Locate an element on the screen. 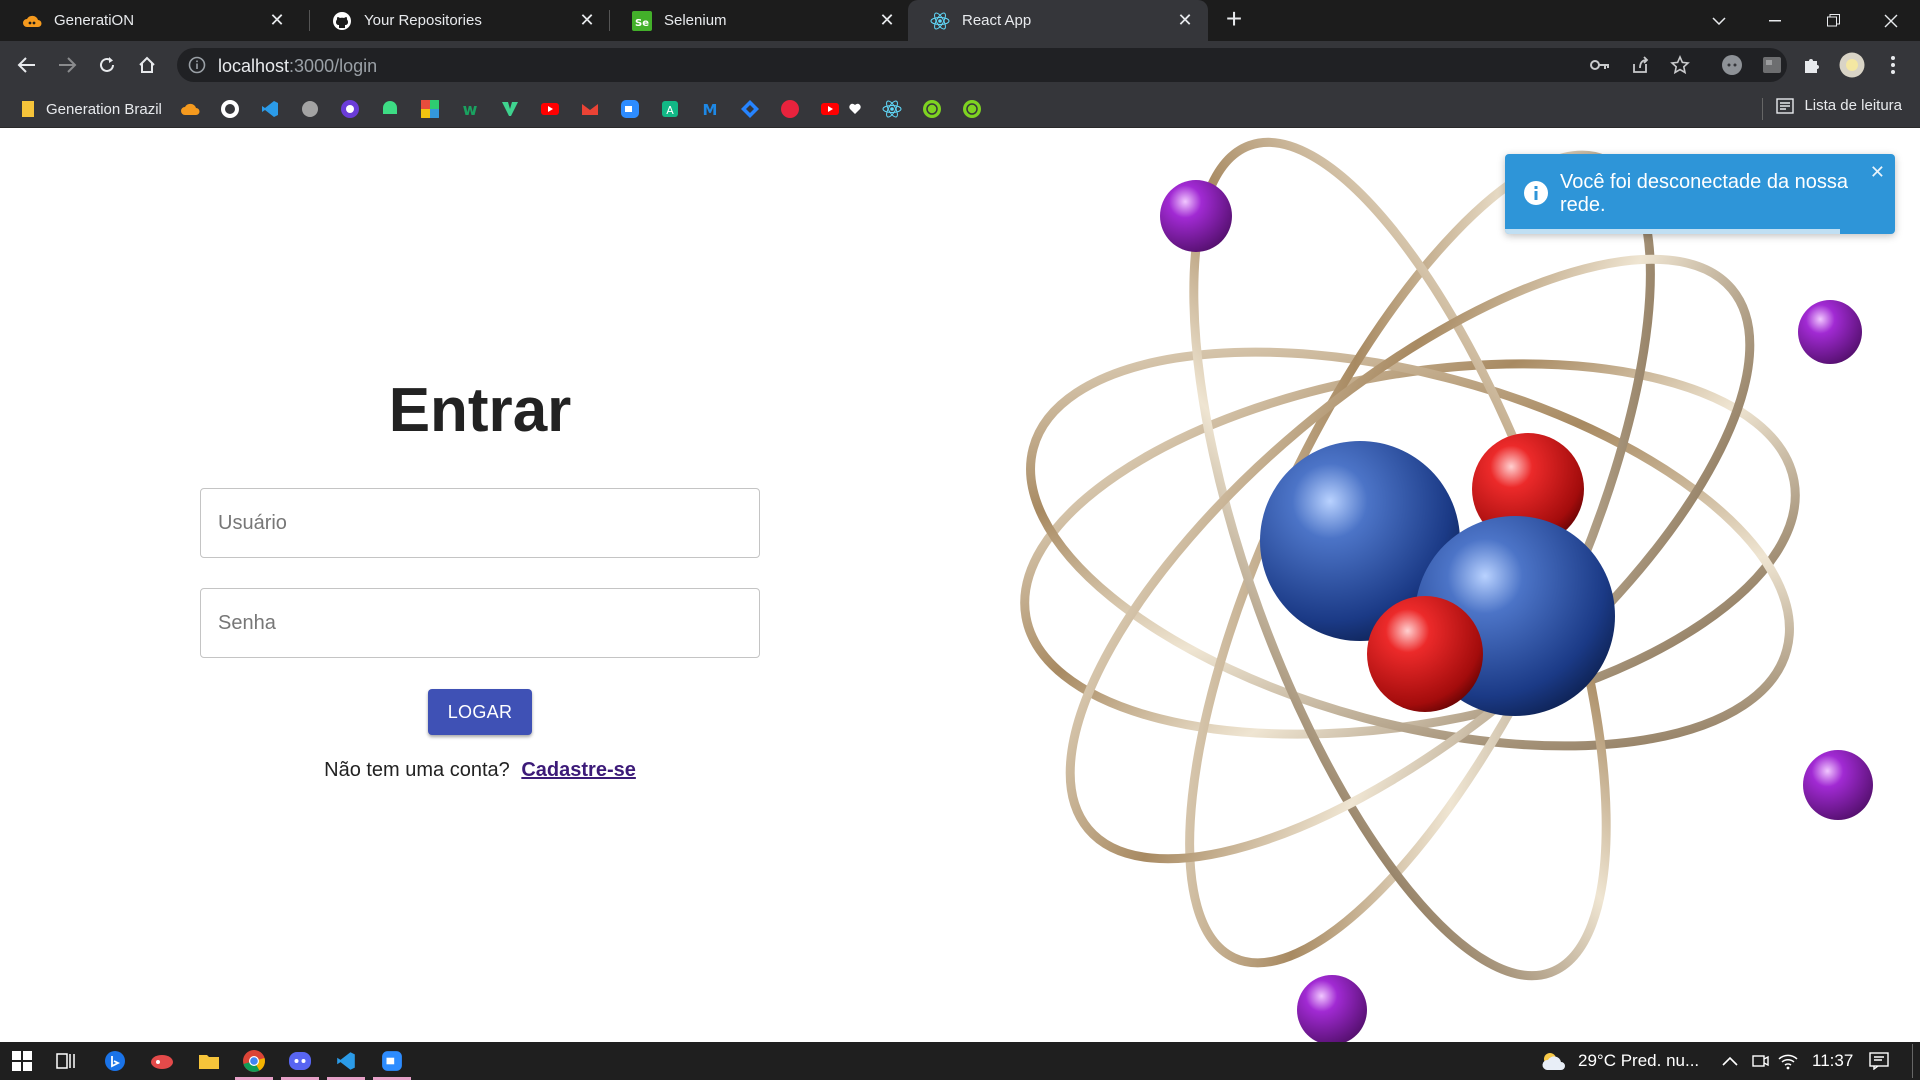 This screenshot has width=1920, height=1080. chevron-up-icon is located at coordinates (1730, 1061).